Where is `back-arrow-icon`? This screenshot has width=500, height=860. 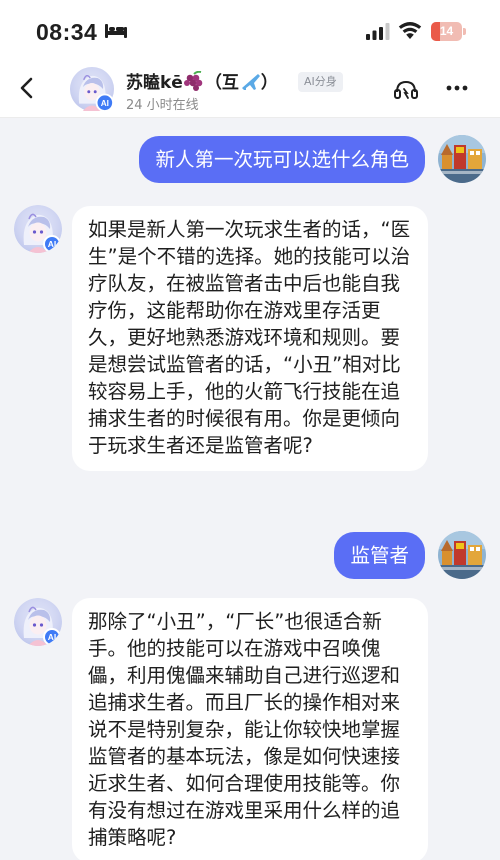
back-arrow-icon is located at coordinates (28, 88).